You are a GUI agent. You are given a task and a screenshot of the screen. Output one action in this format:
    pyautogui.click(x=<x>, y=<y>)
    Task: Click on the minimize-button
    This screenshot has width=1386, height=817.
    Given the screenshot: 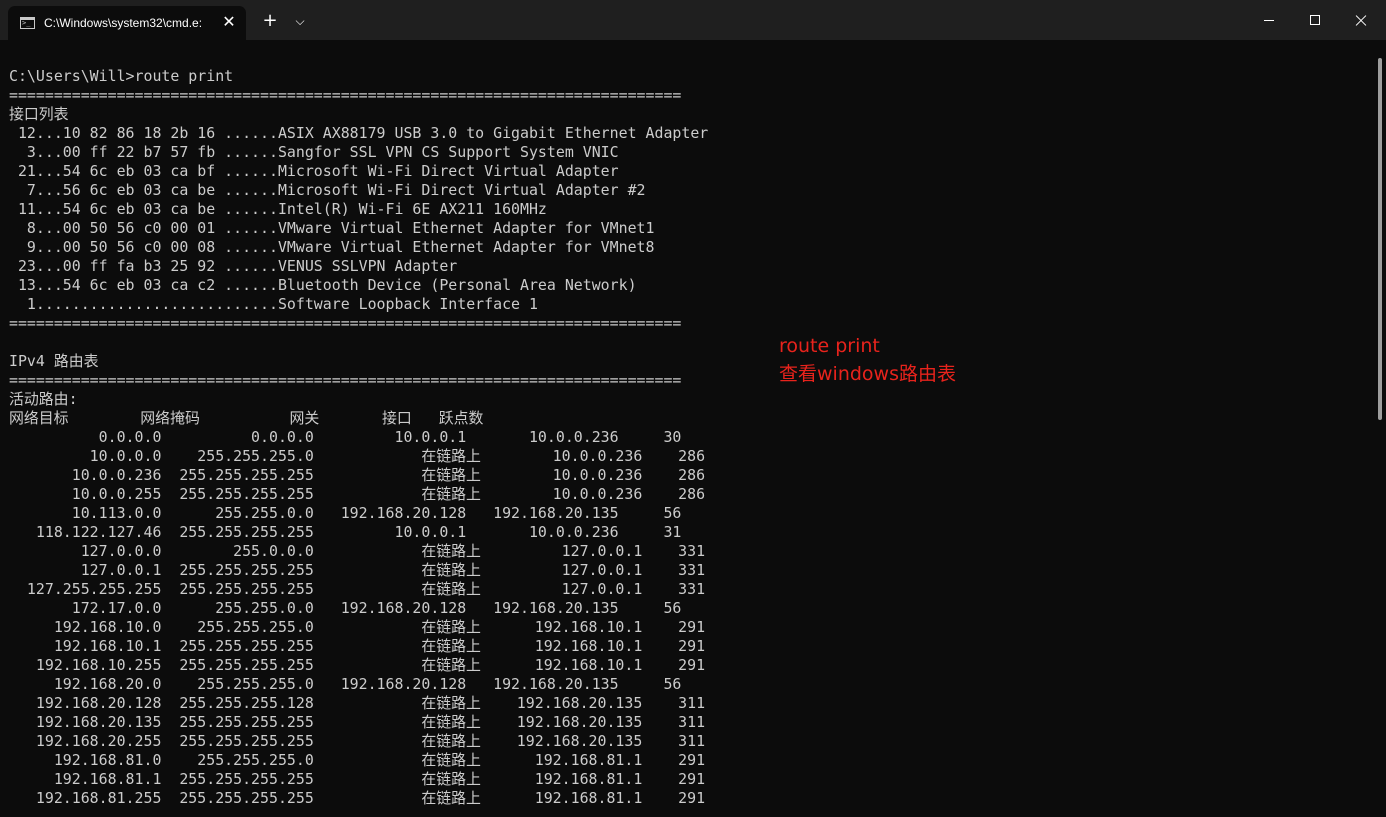 What is the action you would take?
    pyautogui.click(x=1269, y=20)
    